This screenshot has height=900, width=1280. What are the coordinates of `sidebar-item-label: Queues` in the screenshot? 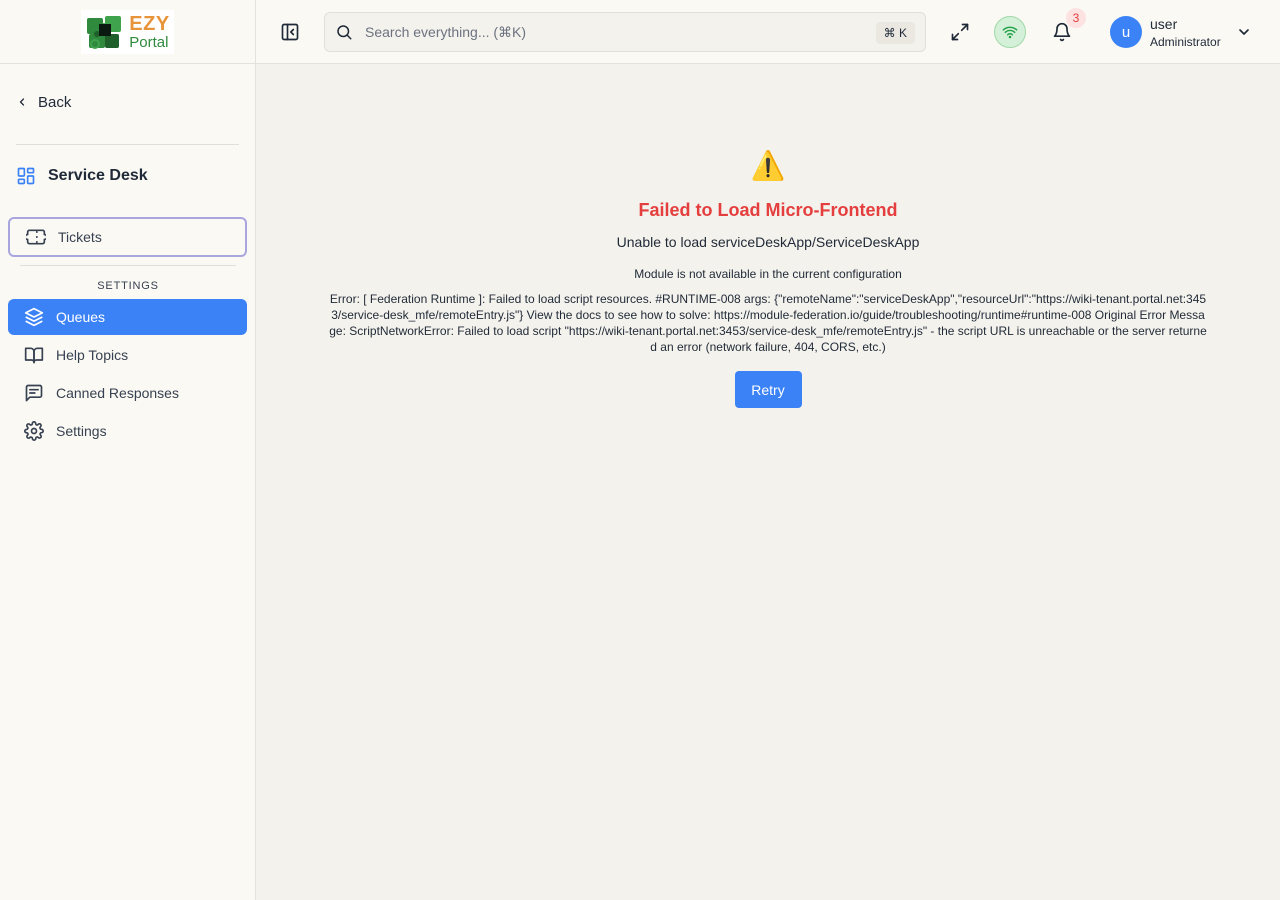 It's located at (81, 317).